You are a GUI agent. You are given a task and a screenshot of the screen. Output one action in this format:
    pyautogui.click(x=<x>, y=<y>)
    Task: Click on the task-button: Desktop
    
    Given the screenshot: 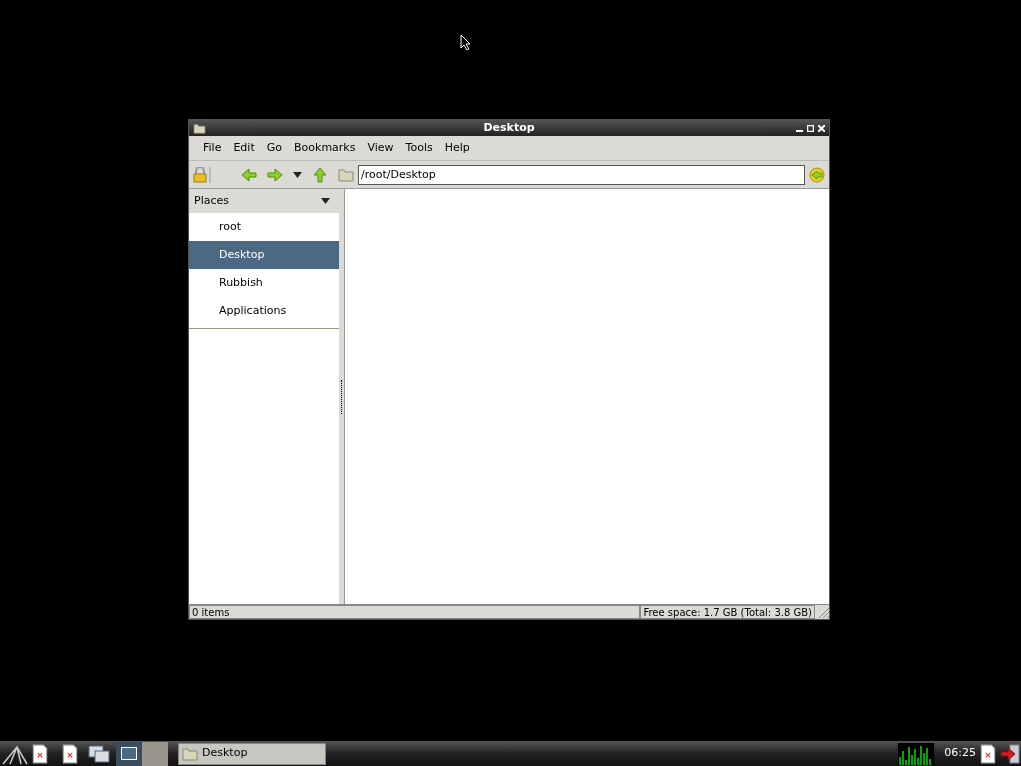 What is the action you would take?
    pyautogui.click(x=252, y=753)
    